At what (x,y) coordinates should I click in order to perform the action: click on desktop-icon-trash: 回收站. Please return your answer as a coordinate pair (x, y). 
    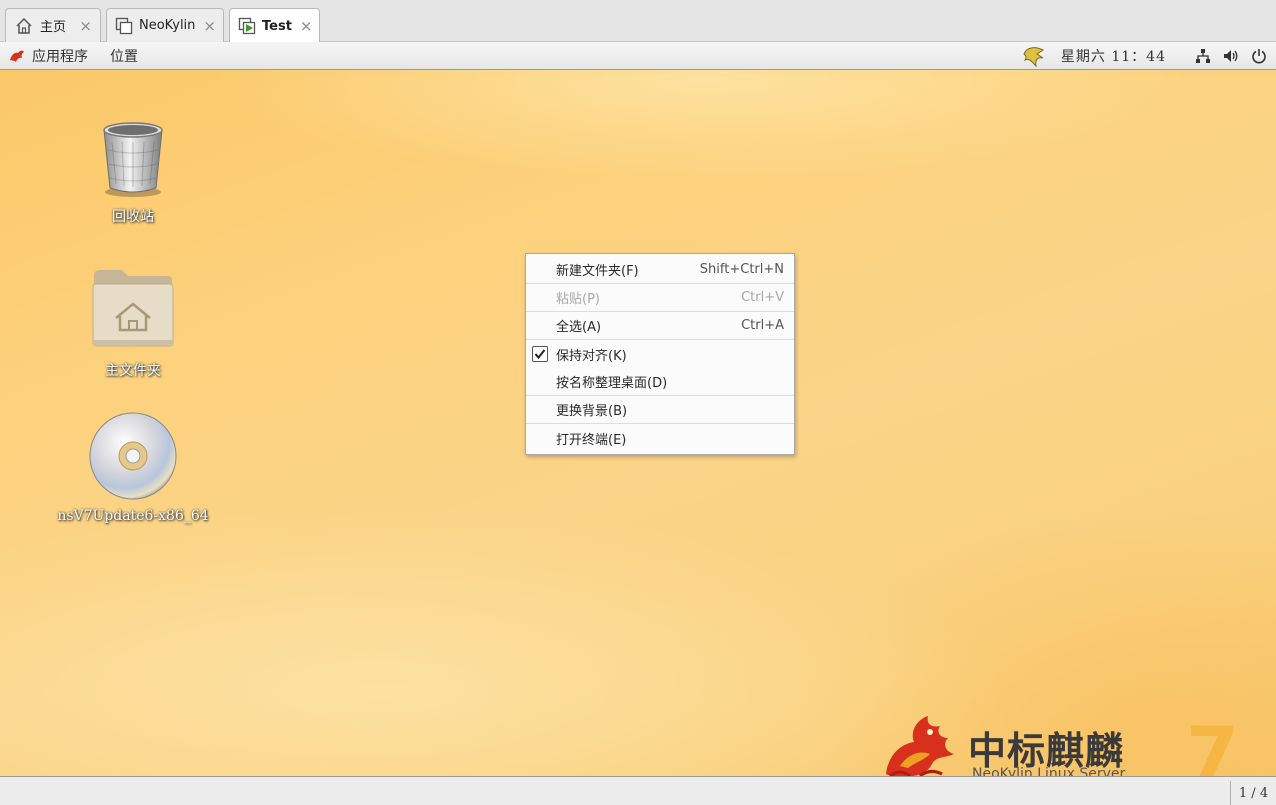
    Looking at the image, I should click on (133, 173).